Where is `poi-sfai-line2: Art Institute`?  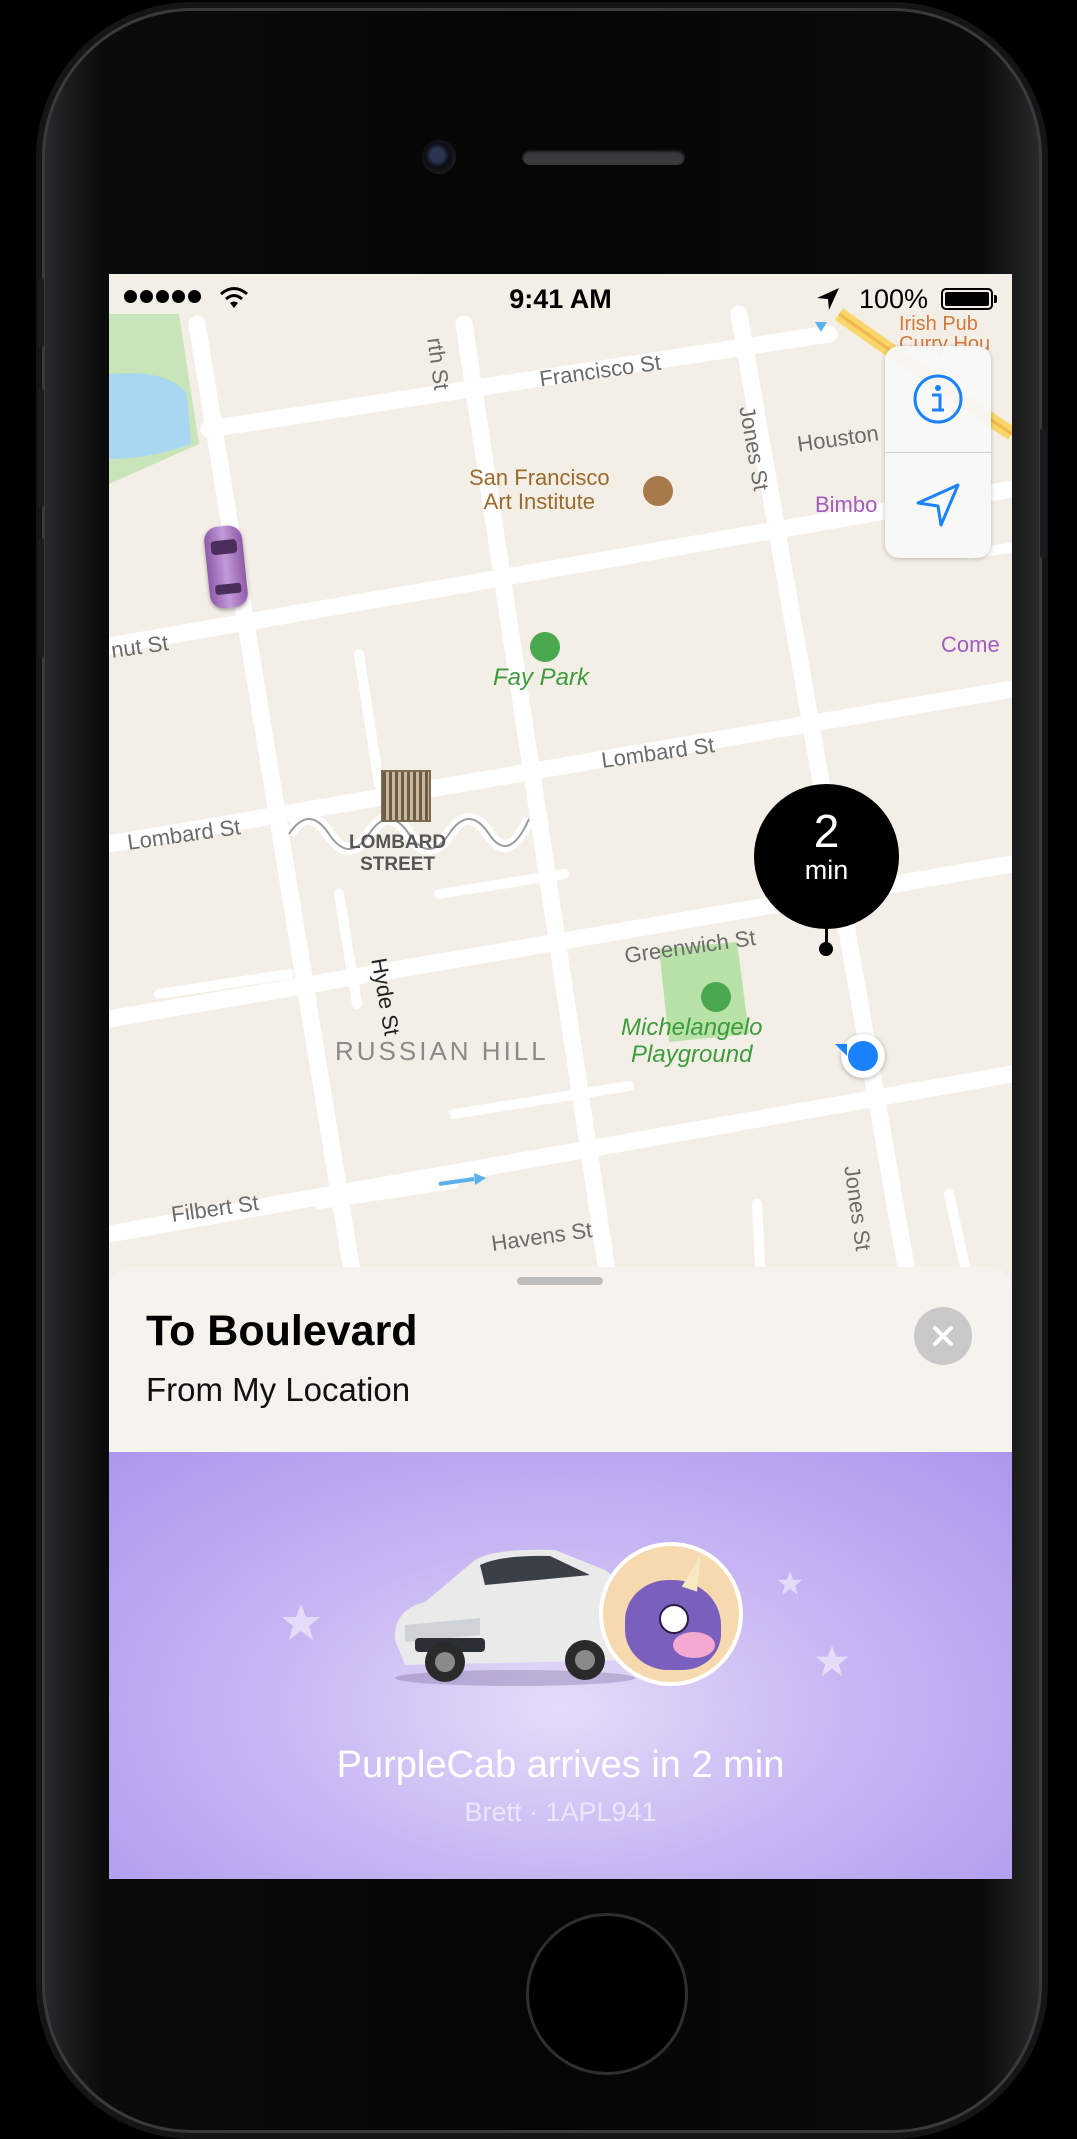 poi-sfai-line2: Art Institute is located at coordinates (539, 501).